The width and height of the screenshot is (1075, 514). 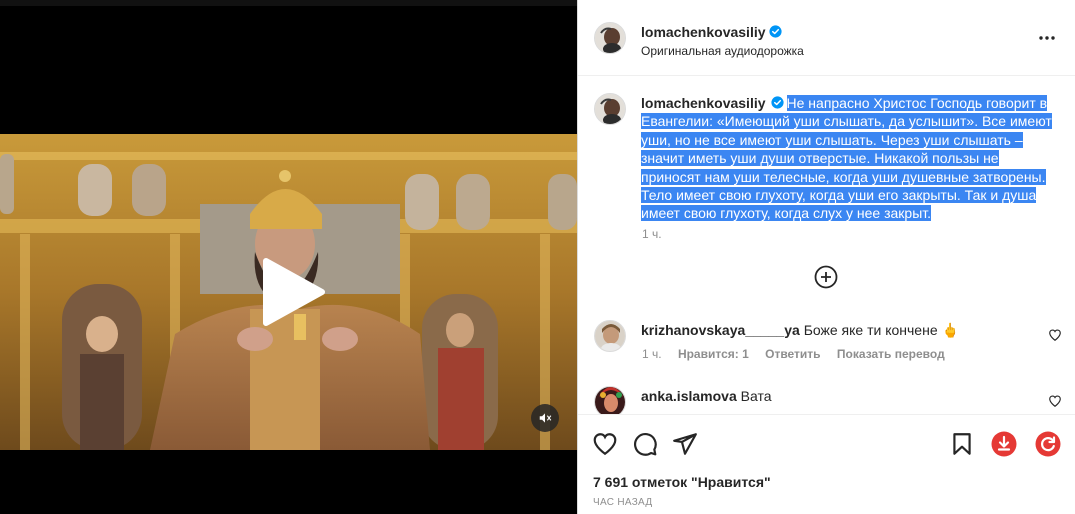 I want to click on comment-item: anka.islamova Вата, so click(x=706, y=396).